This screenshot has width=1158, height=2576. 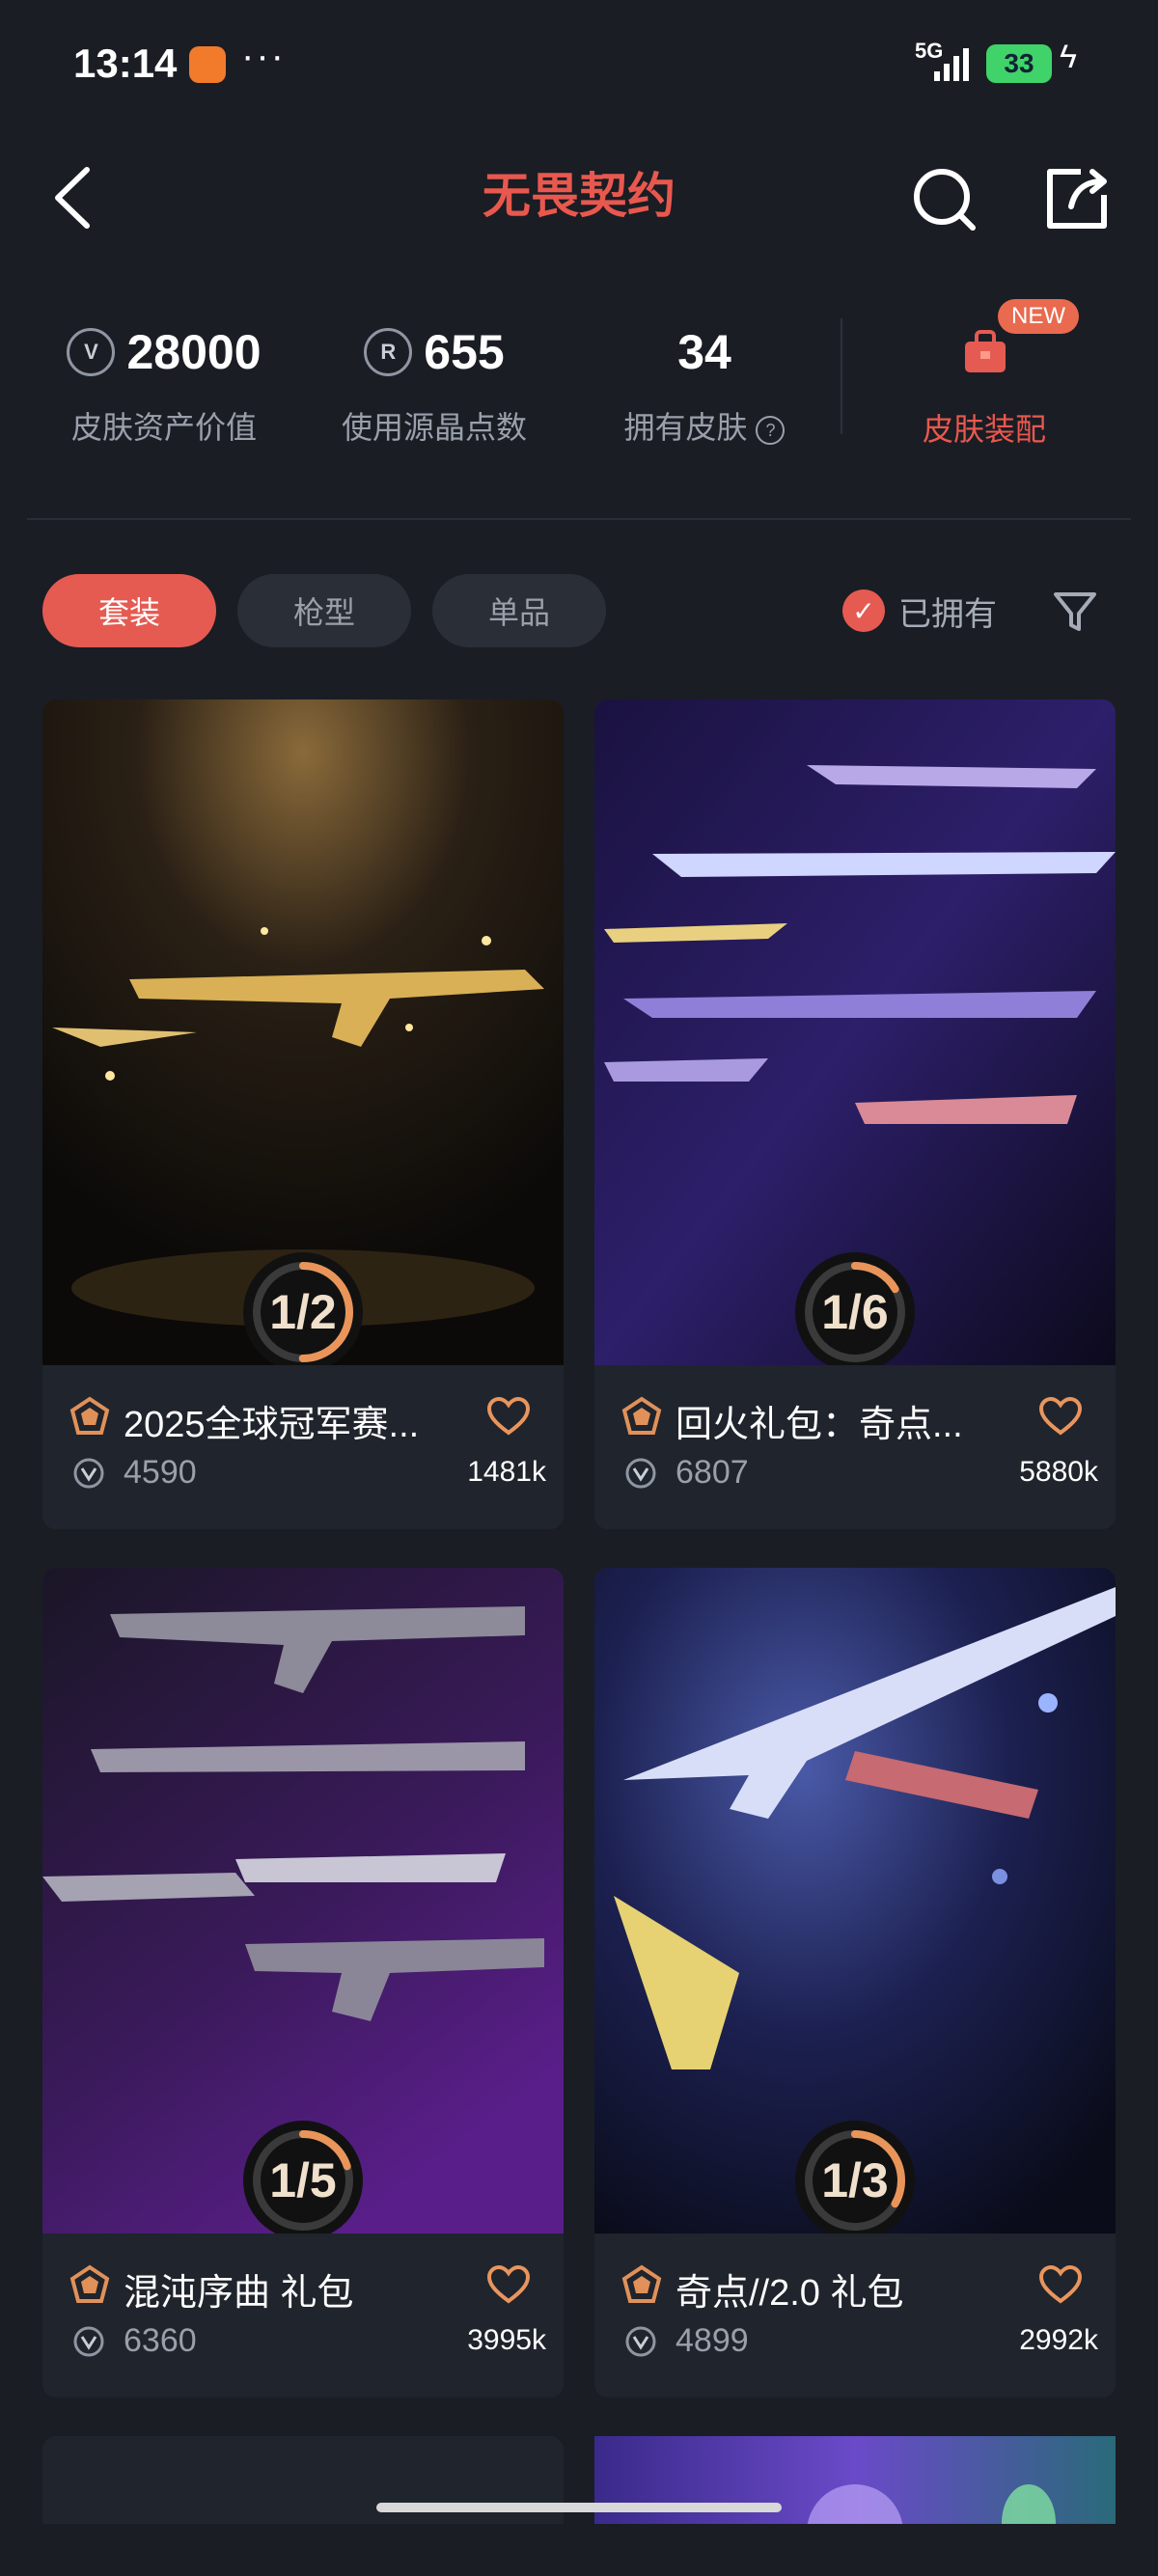 I want to click on card-info: 混沌序曲 礼包 6360 3995k, so click(x=303, y=2315).